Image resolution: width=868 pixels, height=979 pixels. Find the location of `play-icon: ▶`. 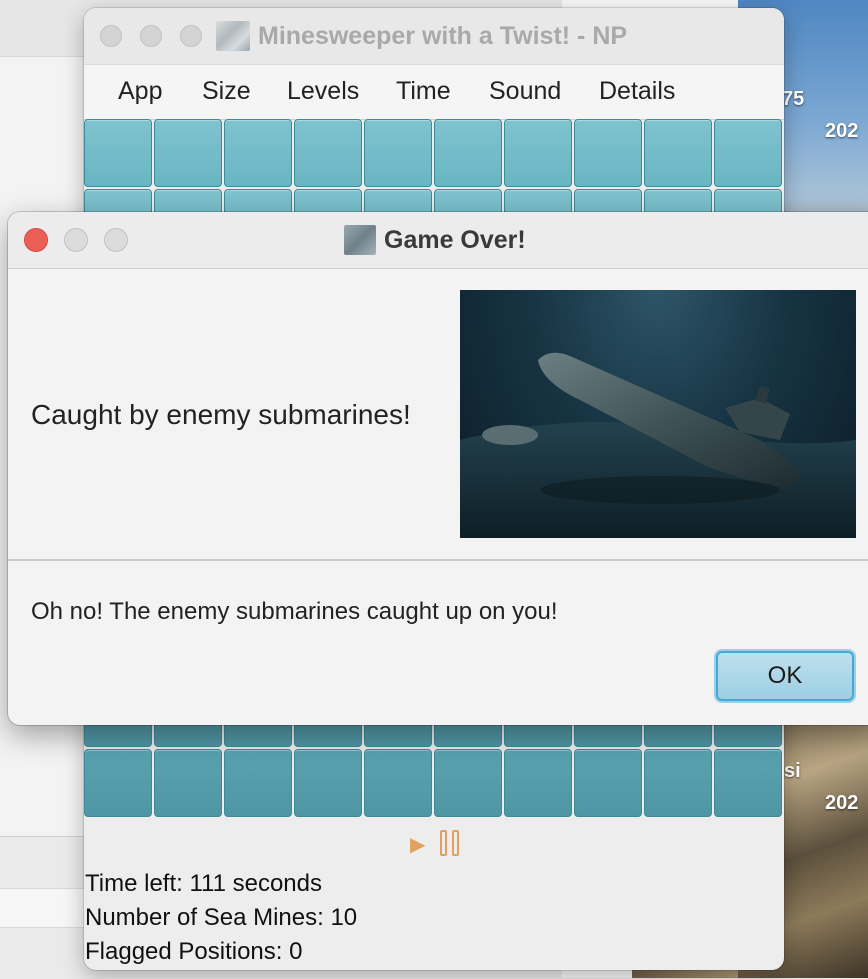

play-icon: ▶ is located at coordinates (417, 844).